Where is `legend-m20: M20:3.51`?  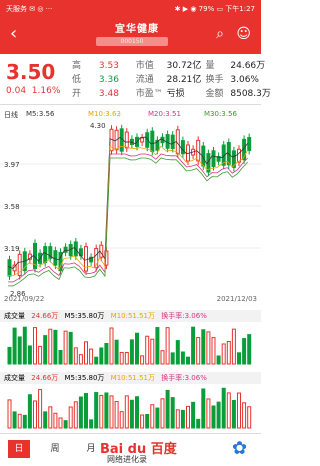
legend-m20: M20:3.51 is located at coordinates (164, 114).